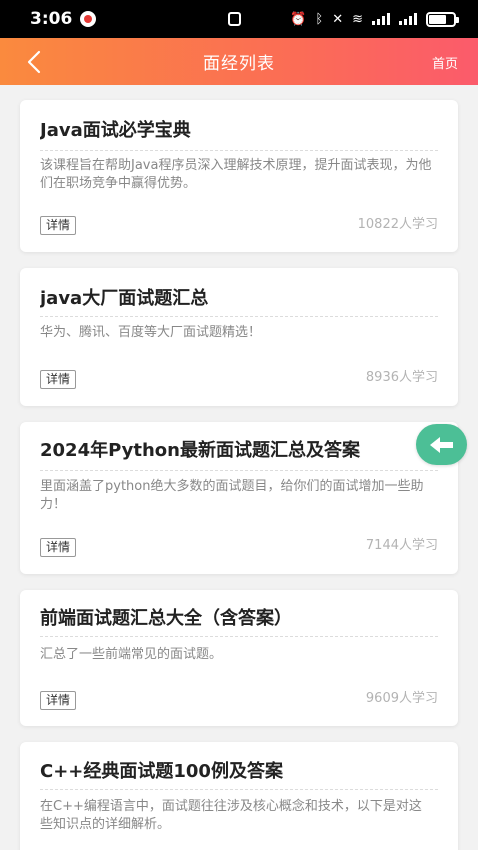  I want to click on learner-count: 10822人学习, so click(397, 224).